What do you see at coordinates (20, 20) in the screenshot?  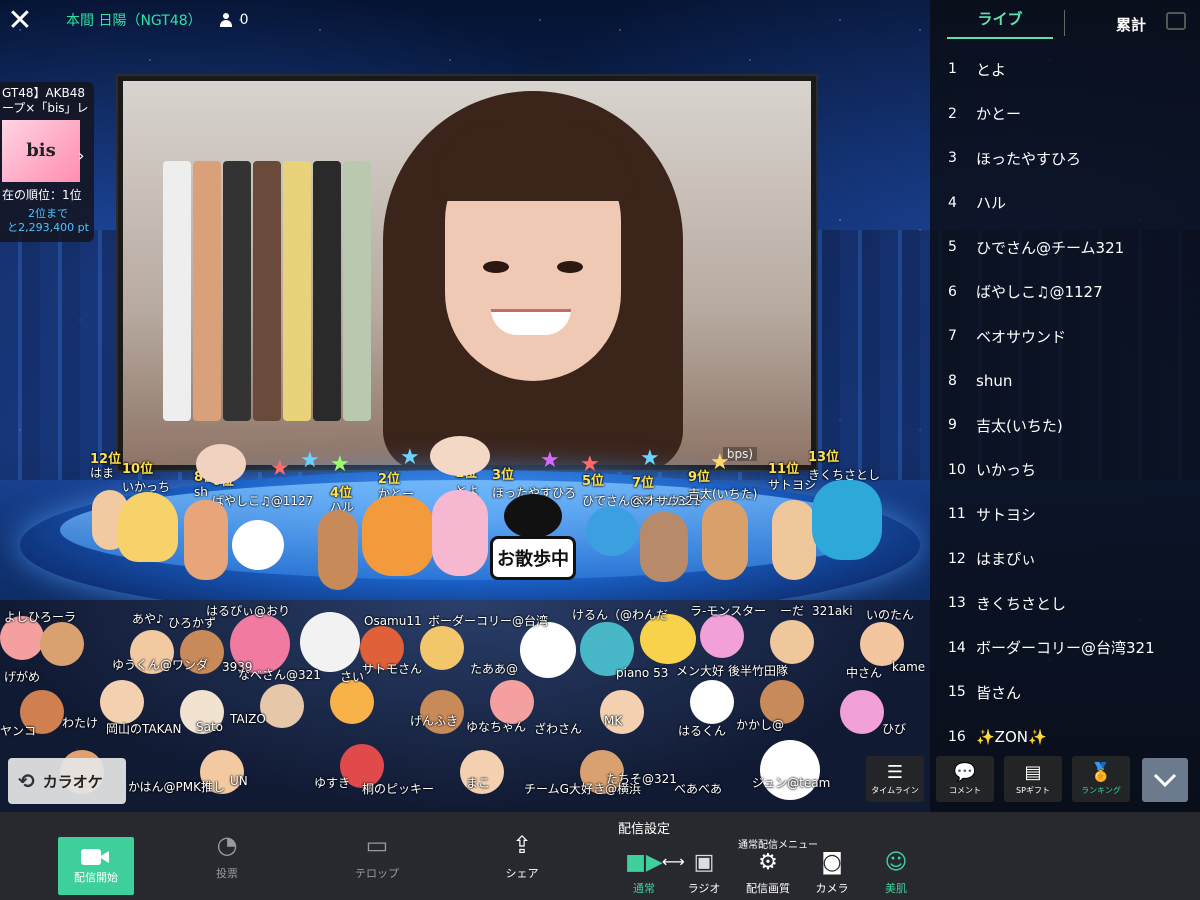 I see `close-button: ✕` at bounding box center [20, 20].